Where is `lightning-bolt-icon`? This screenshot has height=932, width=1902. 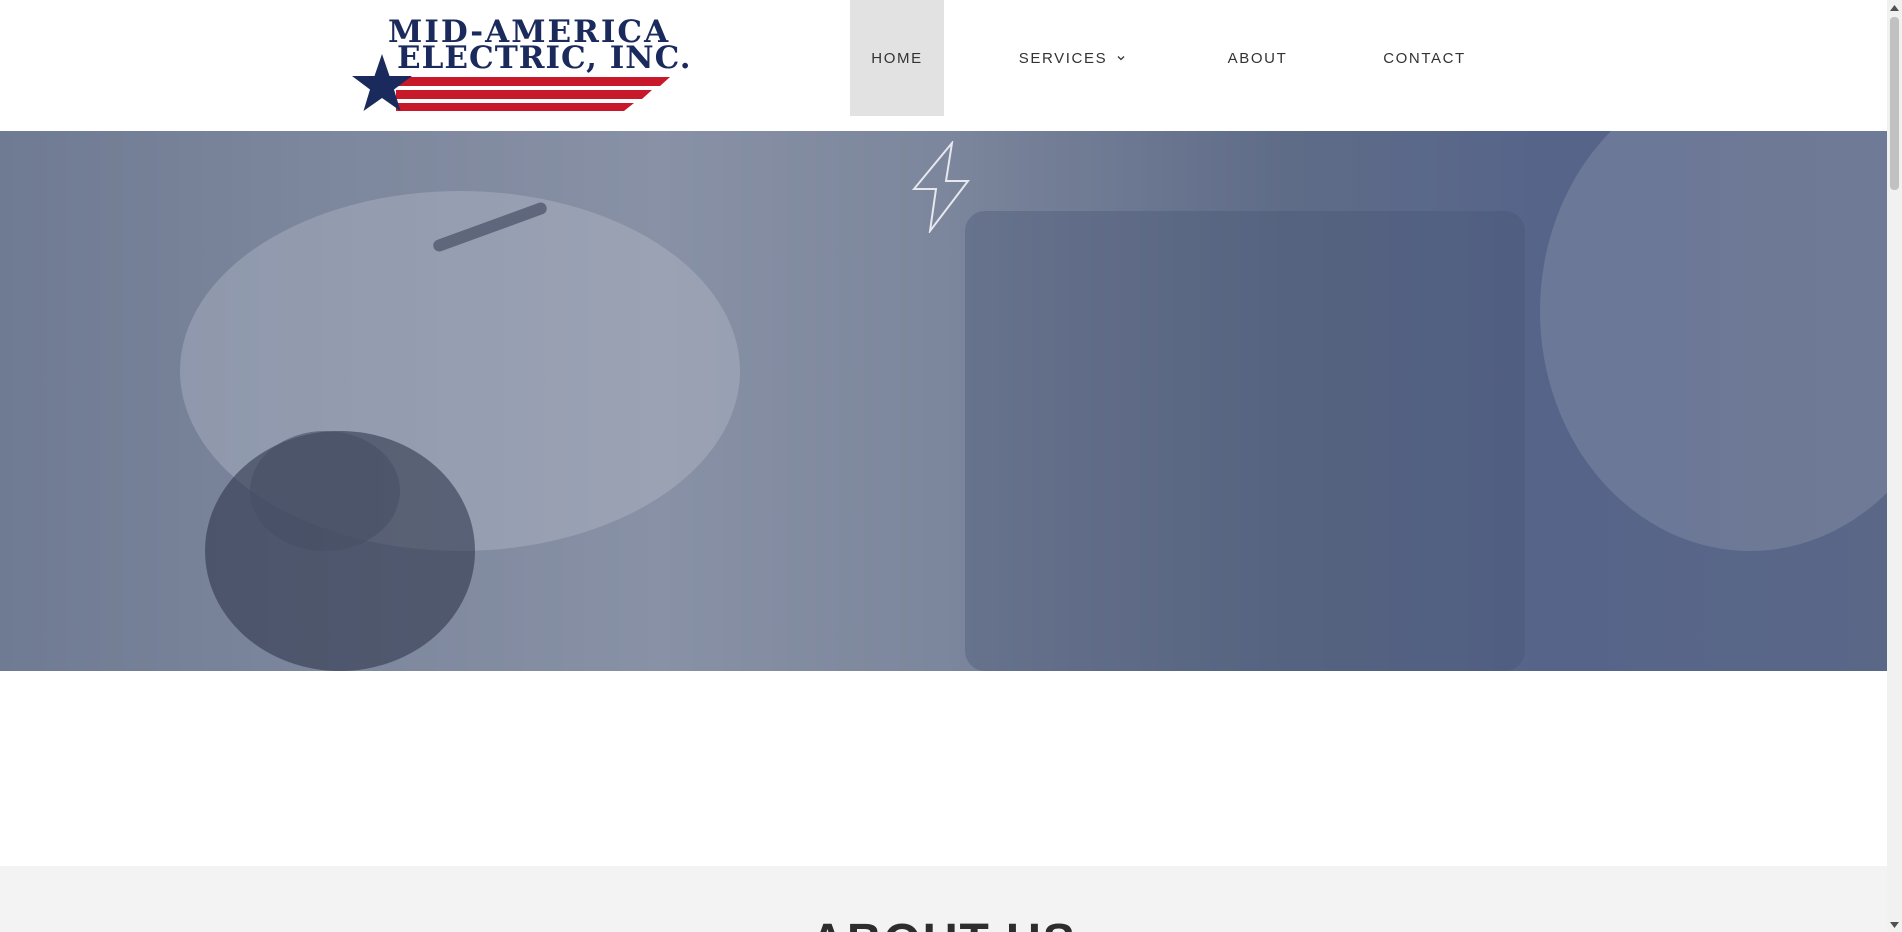
lightning-bolt-icon is located at coordinates (941, 187).